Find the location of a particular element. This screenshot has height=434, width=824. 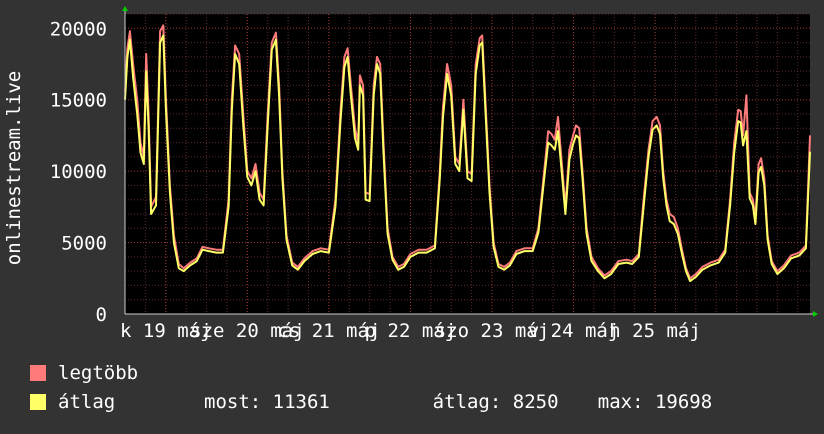

stat-atlag-label: átlag: is located at coordinates (467, 402).